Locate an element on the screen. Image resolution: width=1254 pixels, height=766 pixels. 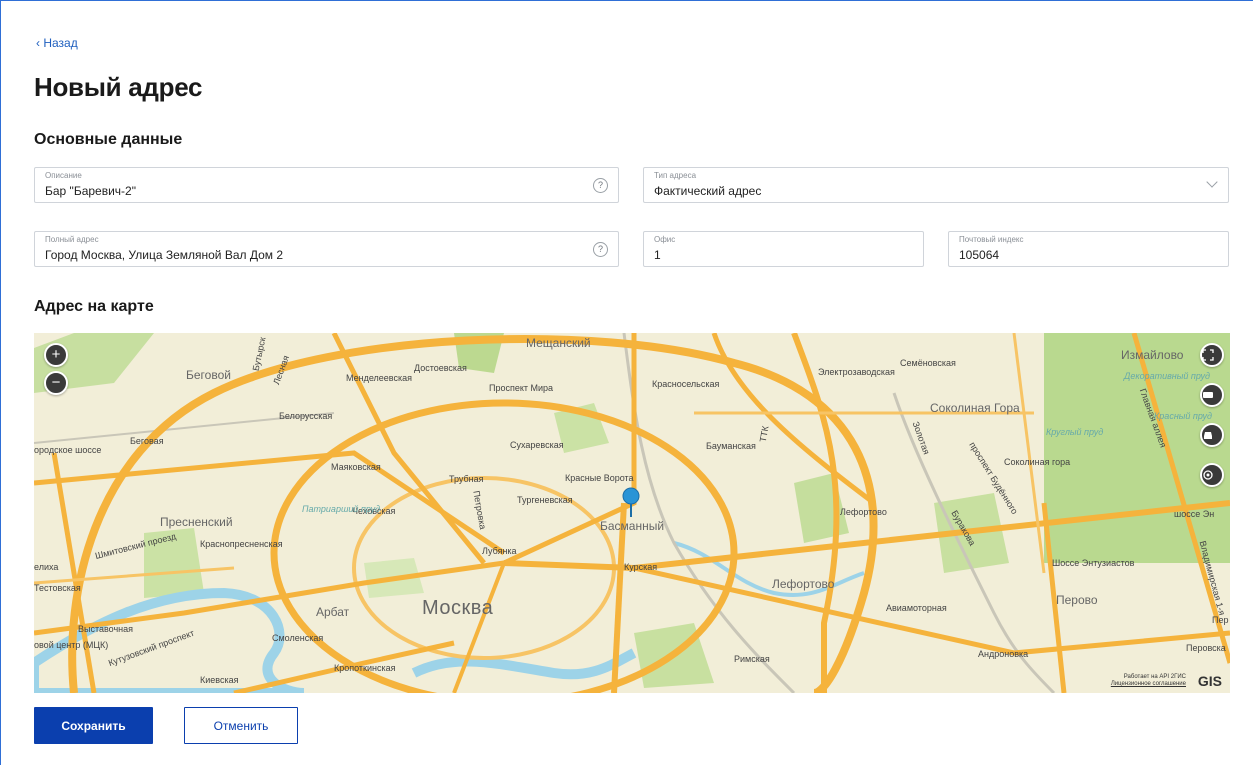
map-label-dostoevskaya: Достоевская is located at coordinates (440, 368).